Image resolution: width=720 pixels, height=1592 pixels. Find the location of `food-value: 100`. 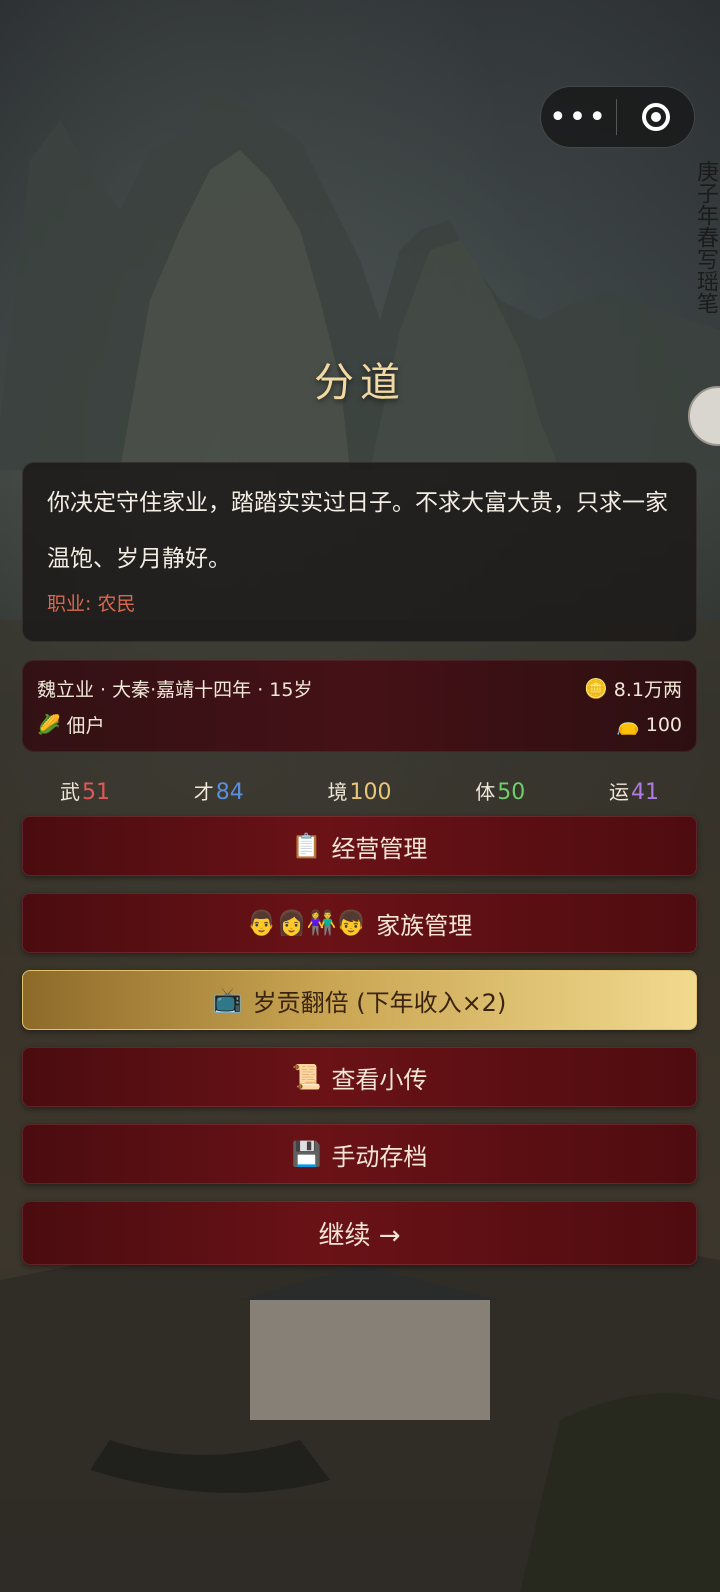

food-value: 100 is located at coordinates (663, 724).